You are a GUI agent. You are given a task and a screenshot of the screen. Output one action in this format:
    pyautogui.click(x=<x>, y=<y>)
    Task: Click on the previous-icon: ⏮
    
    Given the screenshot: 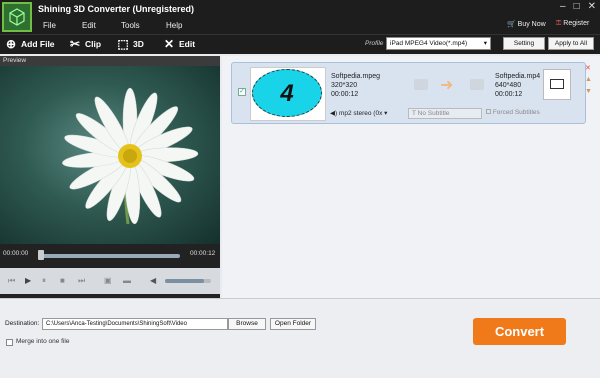 What is the action you would take?
    pyautogui.click(x=11, y=281)
    